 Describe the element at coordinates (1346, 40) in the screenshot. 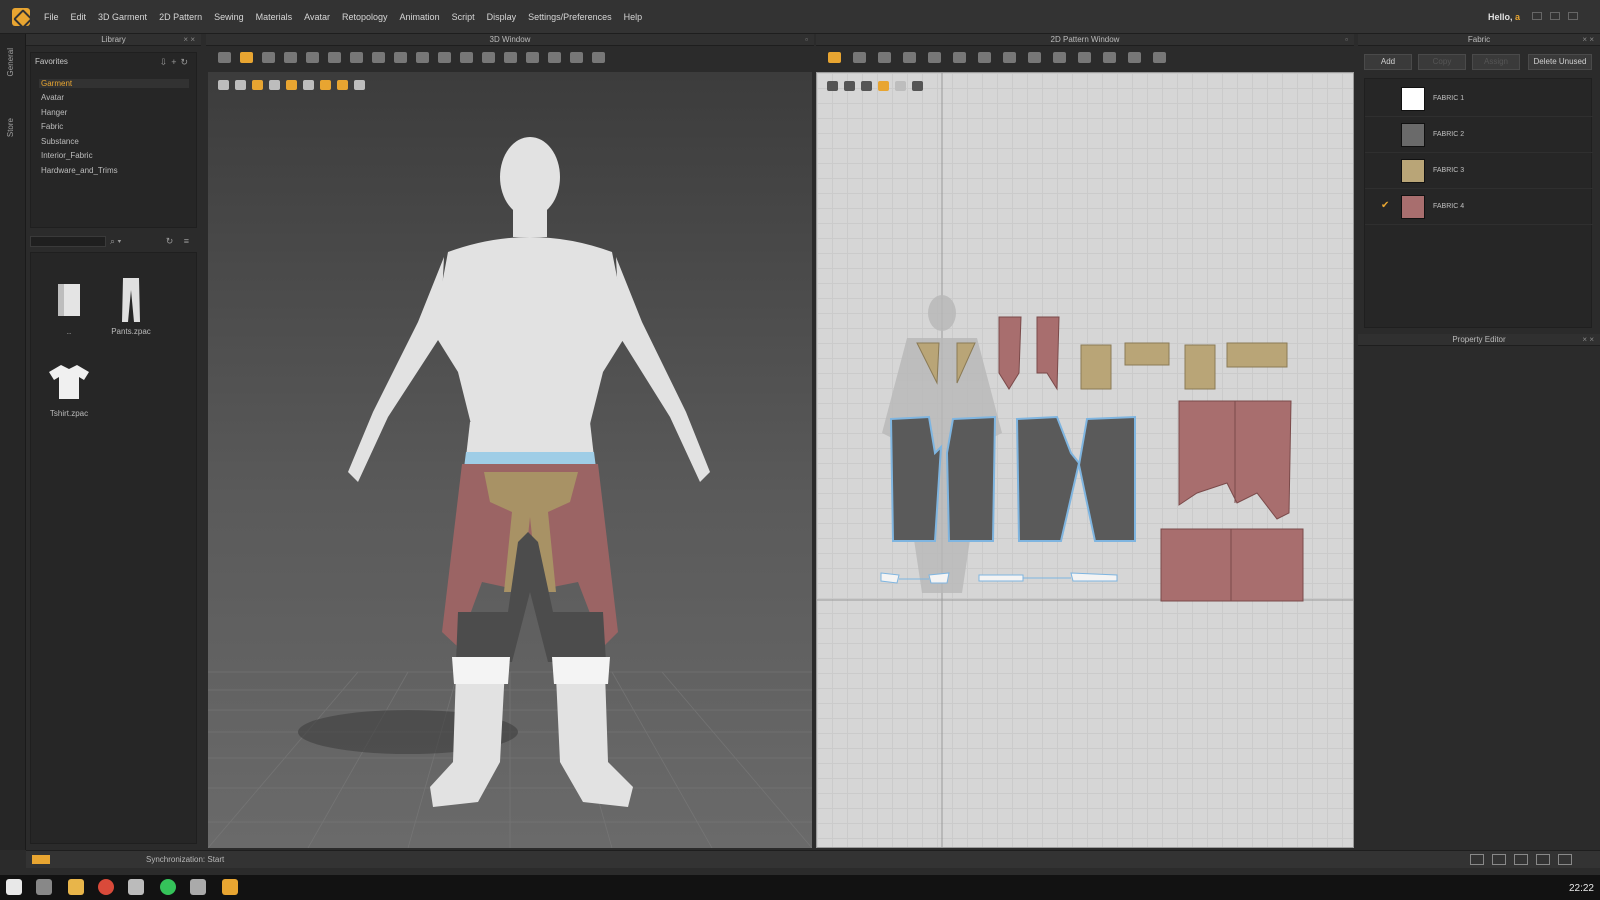

I see `2d-window-float-icon: ▫` at that location.